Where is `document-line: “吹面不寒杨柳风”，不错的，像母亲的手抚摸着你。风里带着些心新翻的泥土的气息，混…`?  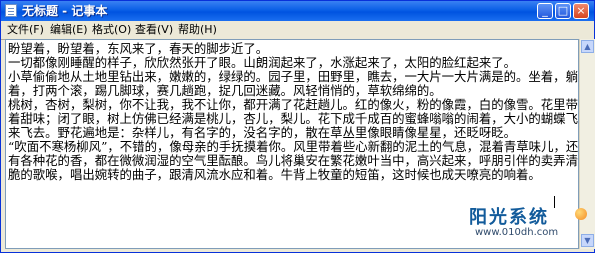 document-line: “吹面不寒杨柳风”，不错的，像母亲的手抚摸着你。风里带着些心新翻的泥土的气息，混… is located at coordinates (293, 146).